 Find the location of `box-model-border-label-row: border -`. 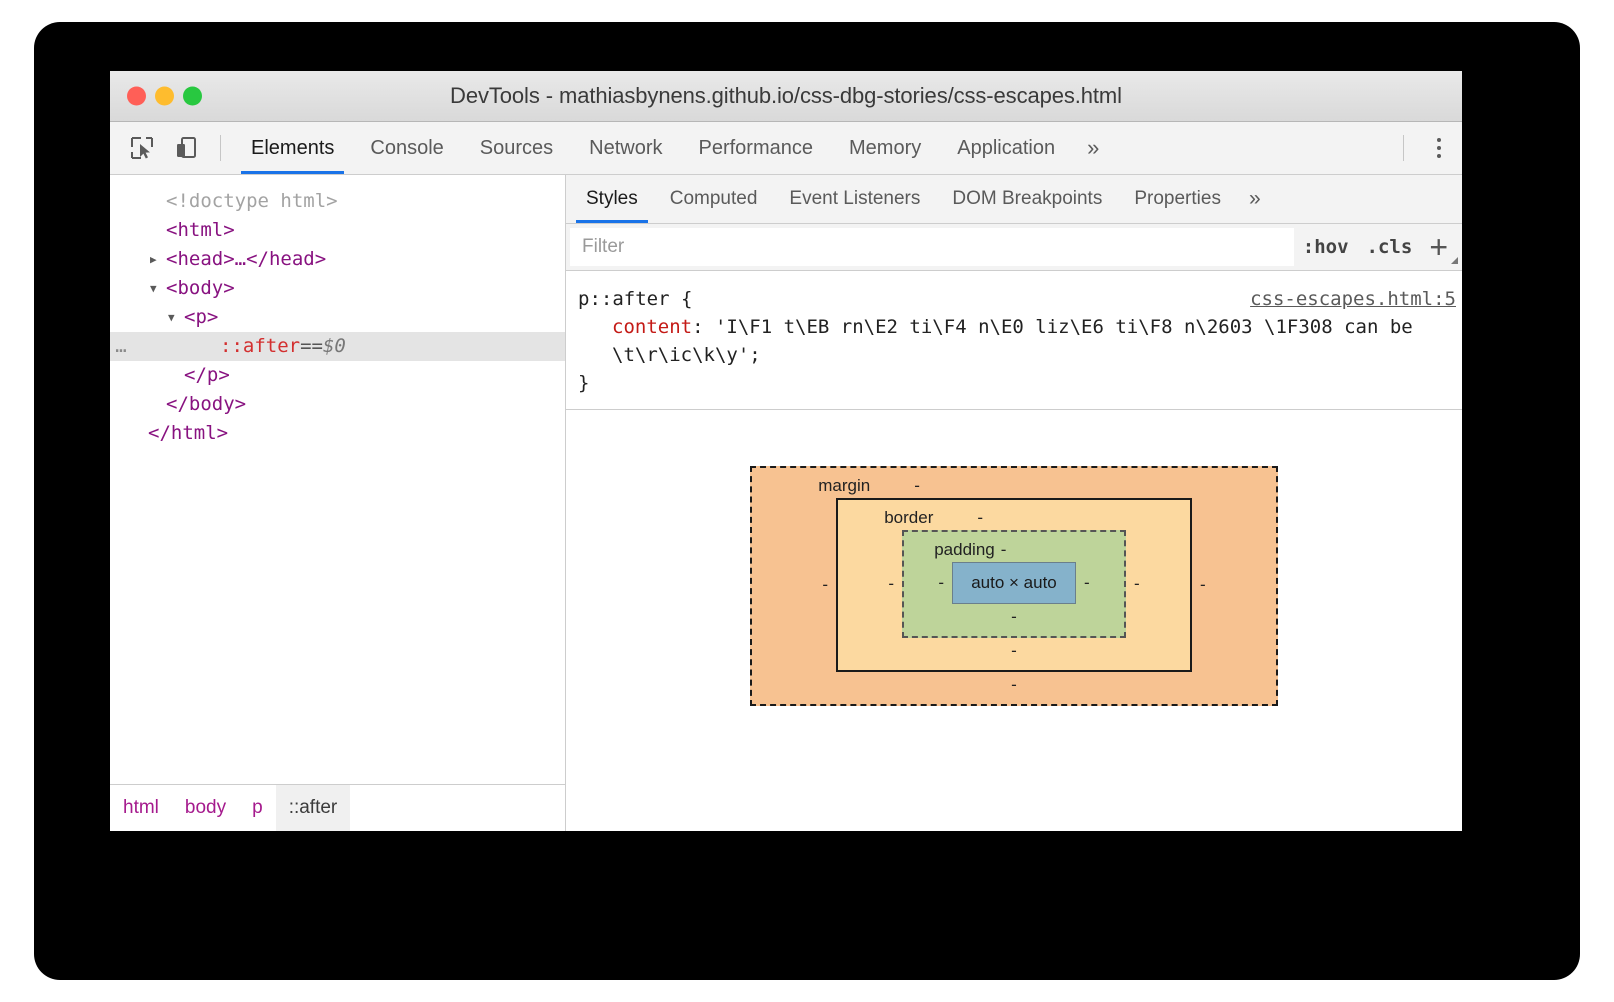

box-model-border-label-row: border - is located at coordinates (1014, 518).